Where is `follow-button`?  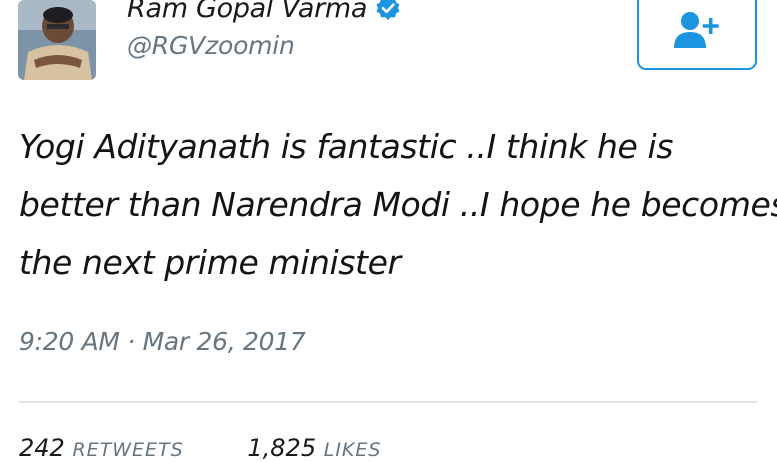 follow-button is located at coordinates (697, 35).